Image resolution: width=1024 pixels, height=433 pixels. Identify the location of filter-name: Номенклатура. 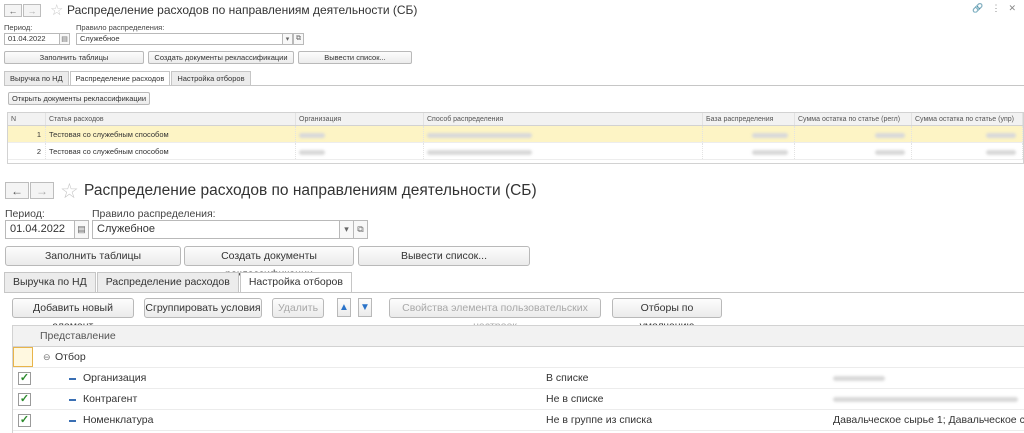
(118, 420).